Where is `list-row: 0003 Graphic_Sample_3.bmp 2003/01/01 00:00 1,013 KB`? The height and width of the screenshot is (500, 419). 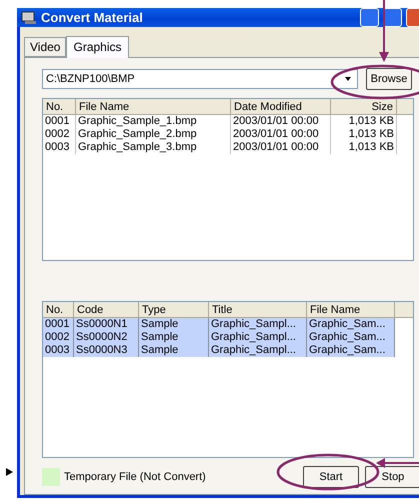
list-row: 0003 Graphic_Sample_3.bmp 2003/01/01 00:00 1,013 KB is located at coordinates (220, 147).